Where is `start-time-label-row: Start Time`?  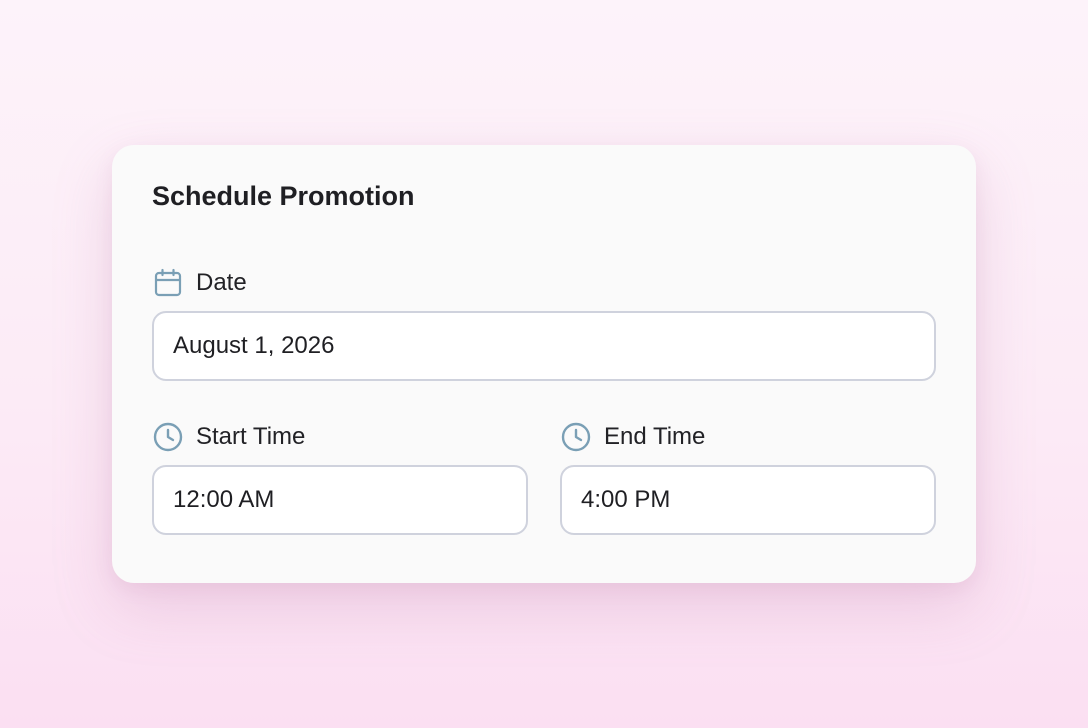
start-time-label-row: Start Time is located at coordinates (228, 437).